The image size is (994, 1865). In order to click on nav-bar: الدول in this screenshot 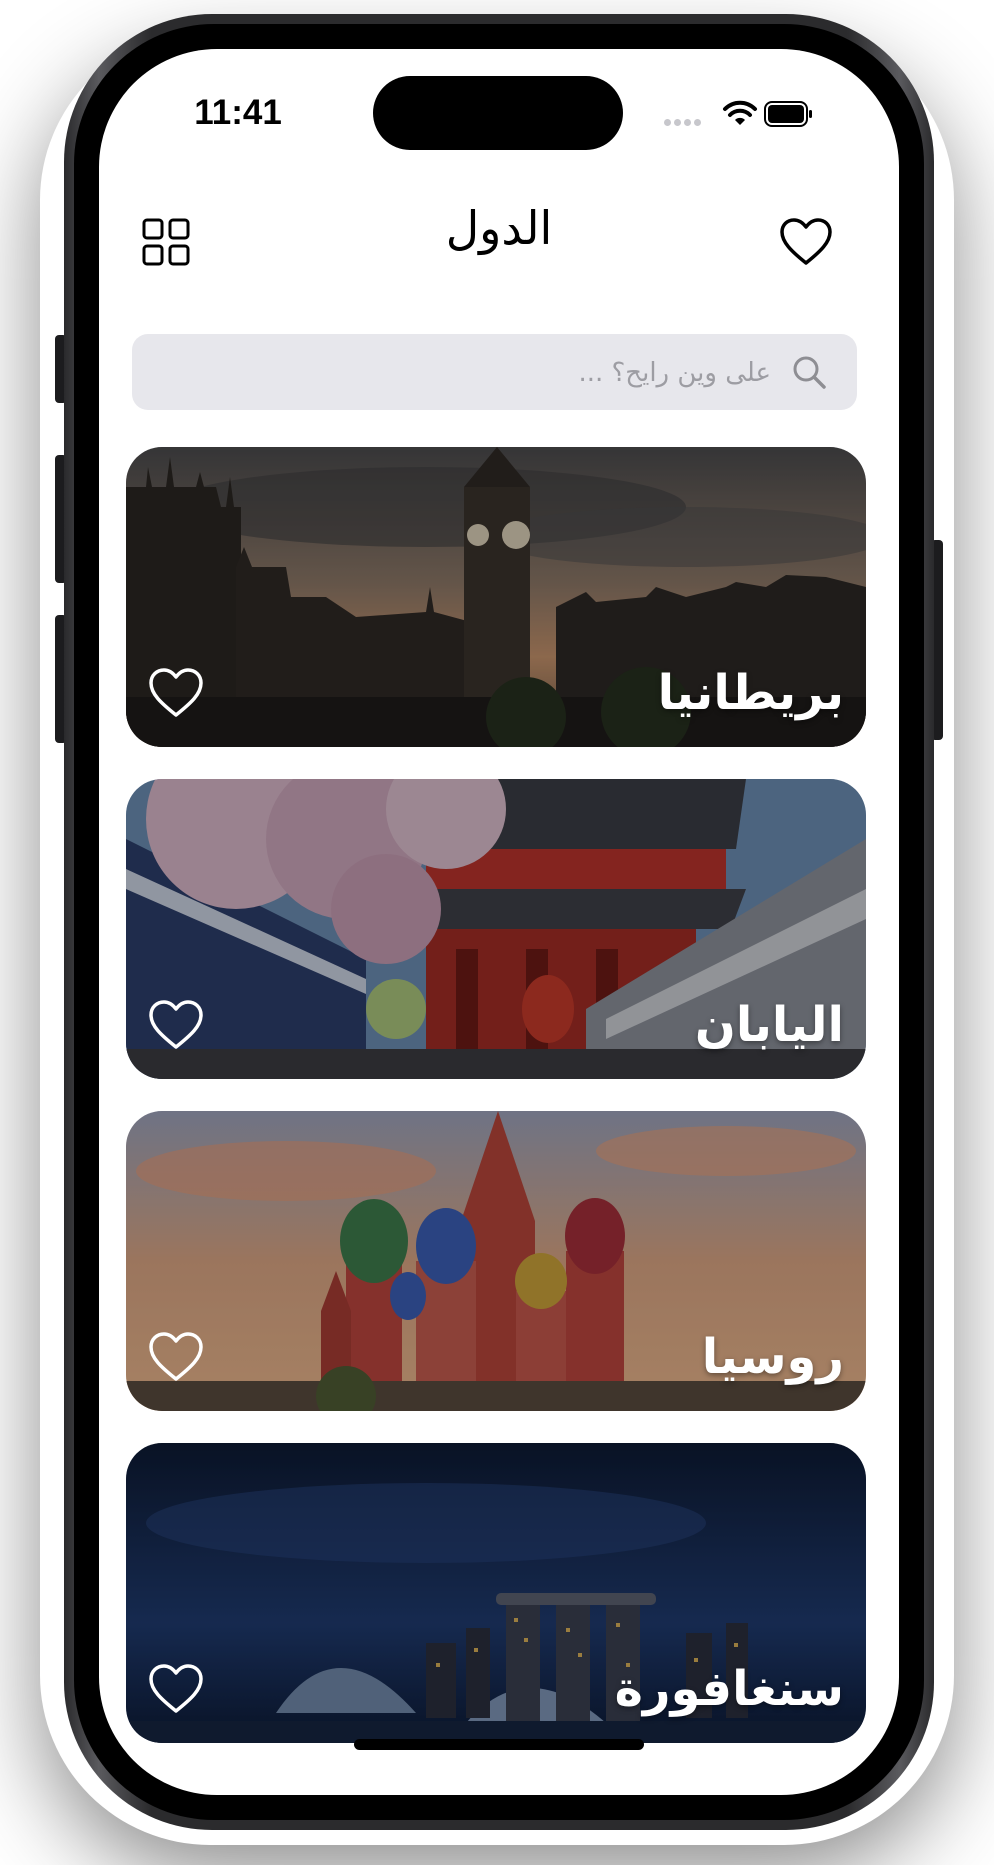, I will do `click(499, 239)`.